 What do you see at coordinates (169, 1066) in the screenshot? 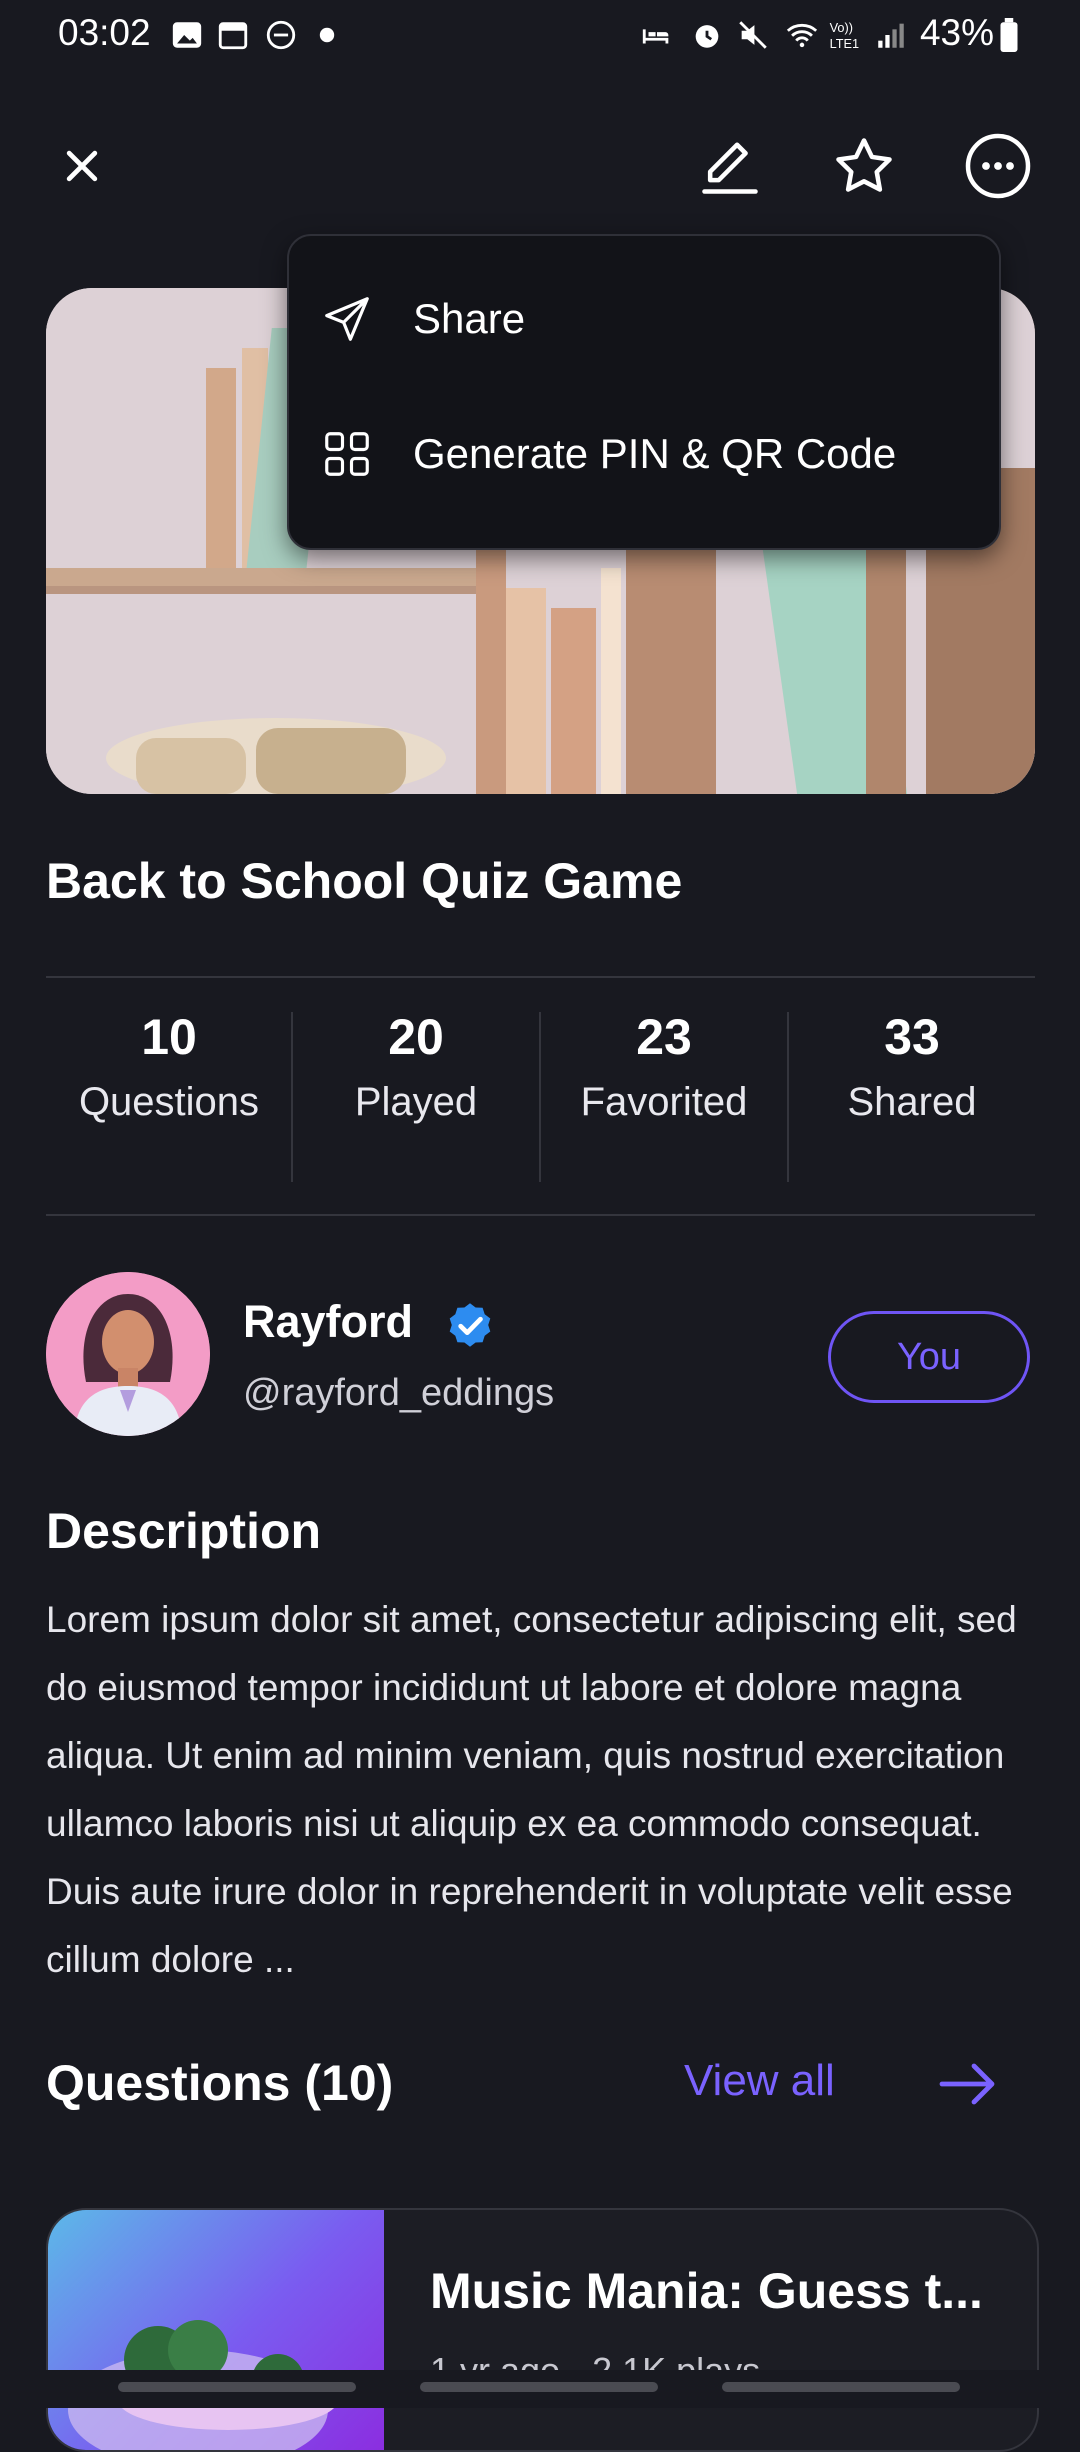
I see `stat-questions: 10 Questions` at bounding box center [169, 1066].